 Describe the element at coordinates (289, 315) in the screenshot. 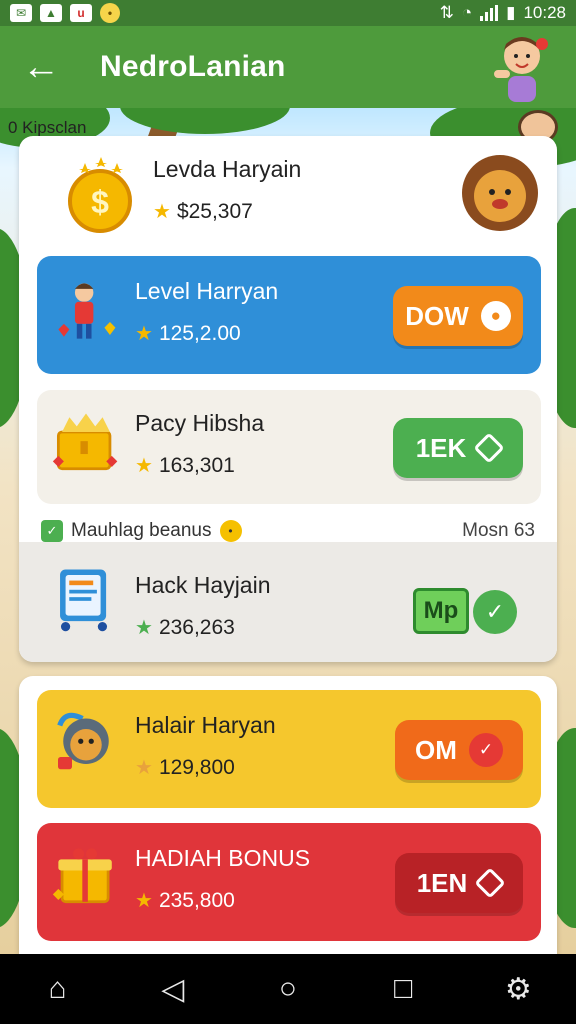

I see `reward-row-2: Level Harryan ★ 125,2.00 DOW ●` at that location.